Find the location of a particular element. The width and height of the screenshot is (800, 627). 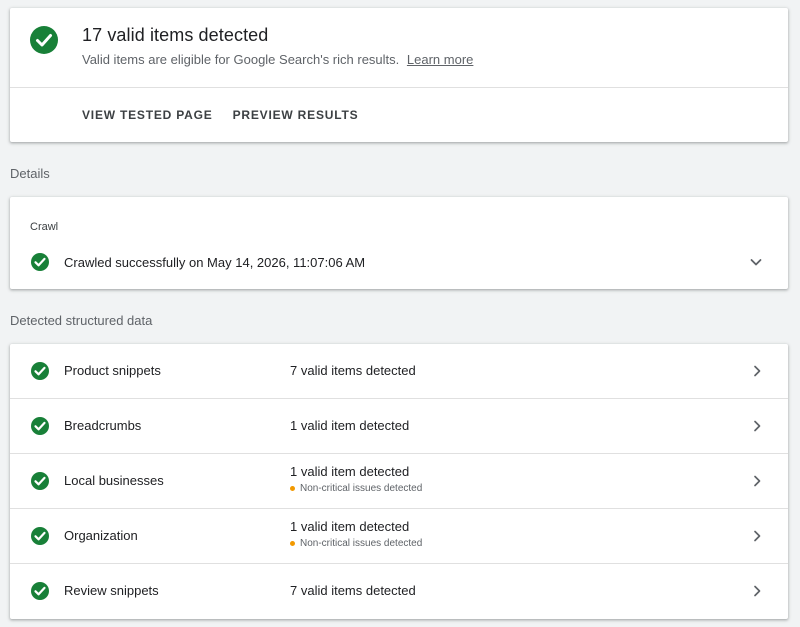

structured-data-heading: Detected structured data is located at coordinates (81, 320).